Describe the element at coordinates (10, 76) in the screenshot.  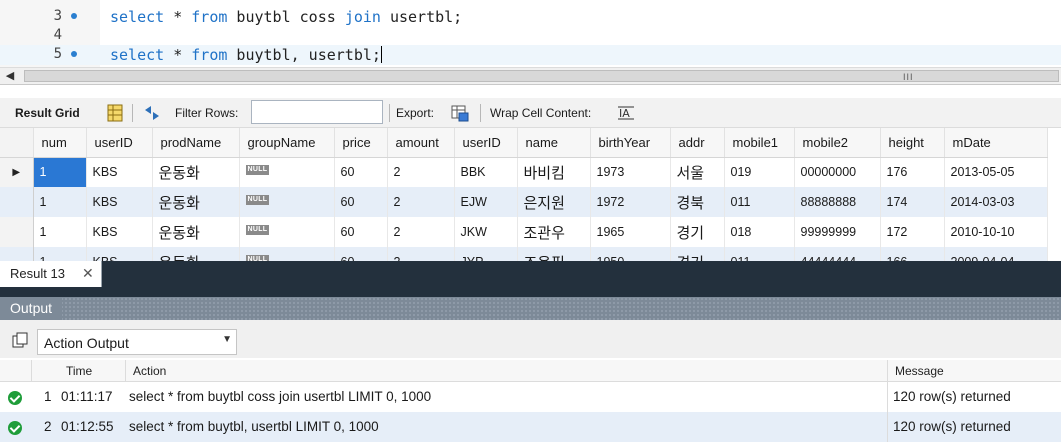
I see `scroll-left-arrow-icon: ◀` at that location.